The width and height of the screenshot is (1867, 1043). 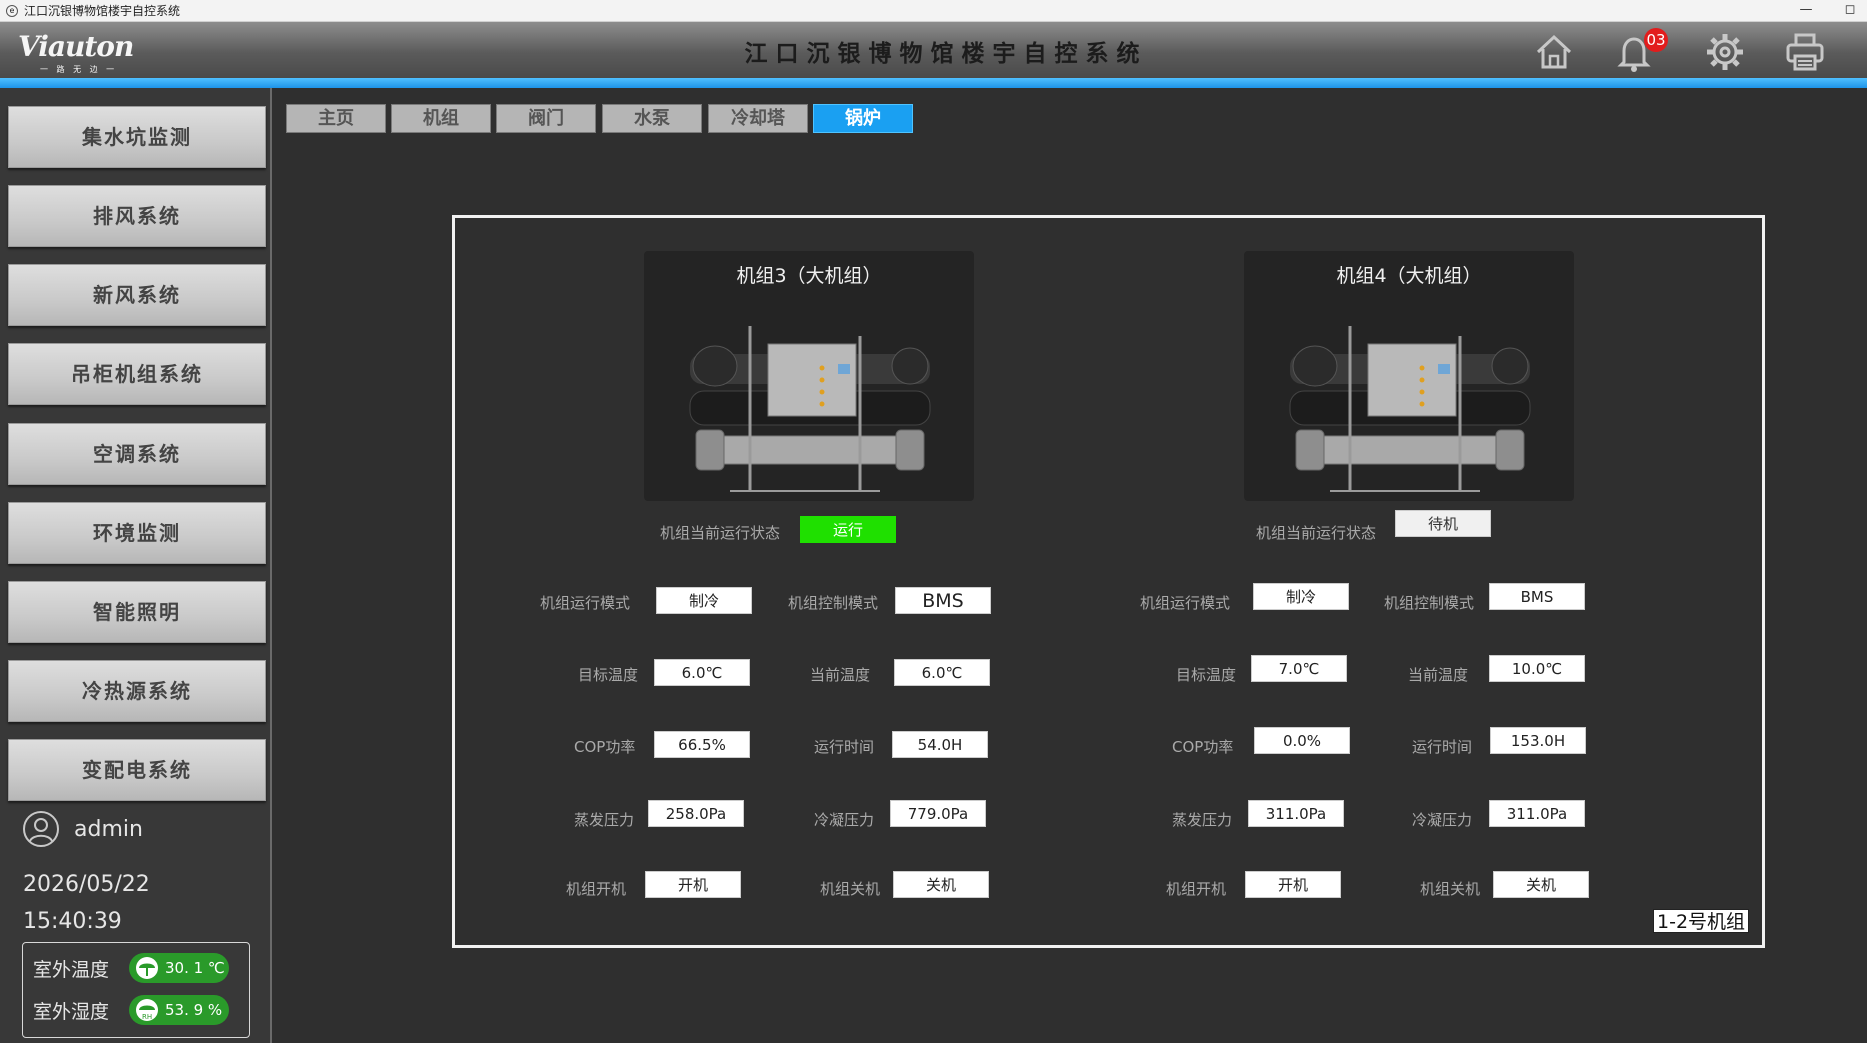 What do you see at coordinates (137, 612) in the screenshot?
I see `sidebar-item-smart-lighting: 智能照明` at bounding box center [137, 612].